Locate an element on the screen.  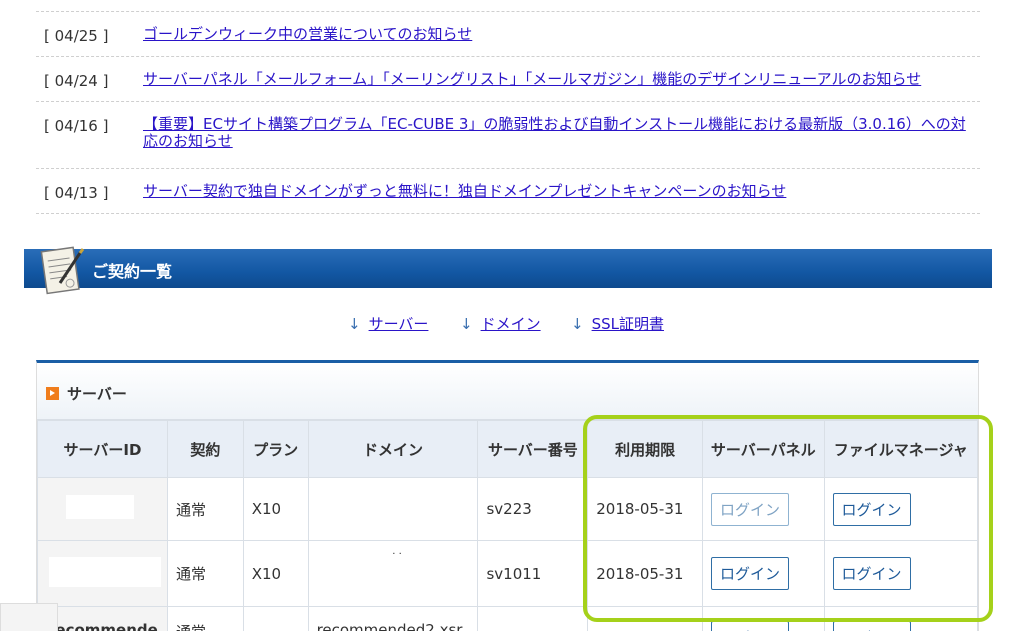
news-date: [ 04/25 ] is located at coordinates (76, 36).